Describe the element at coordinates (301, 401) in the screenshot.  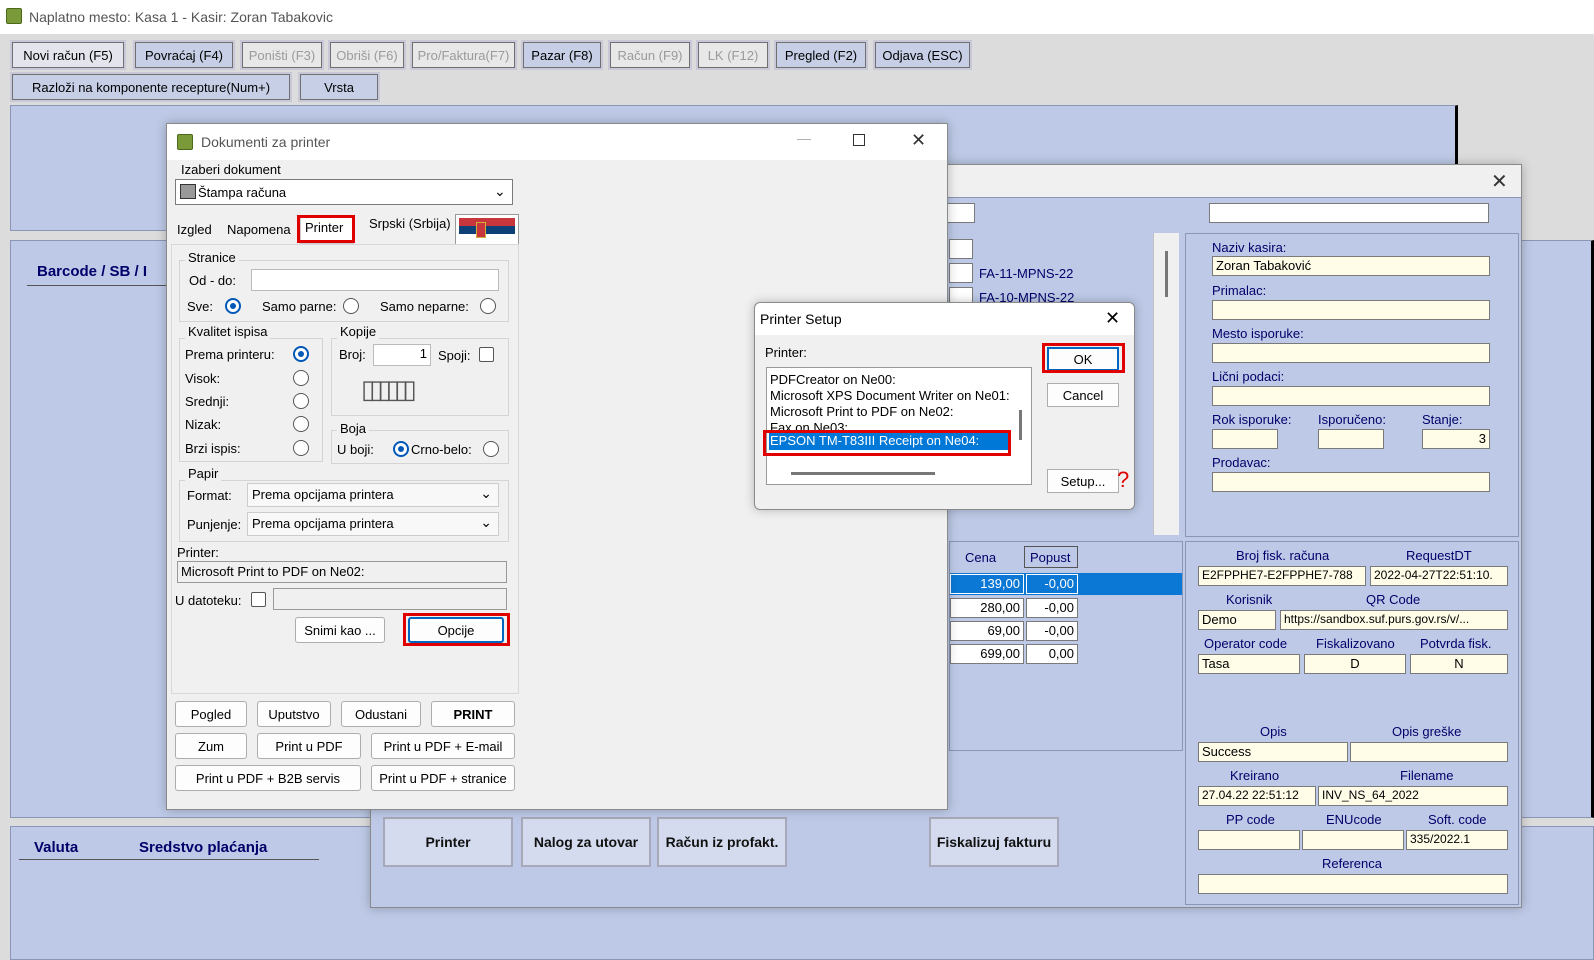
I see `srednji-radio` at that location.